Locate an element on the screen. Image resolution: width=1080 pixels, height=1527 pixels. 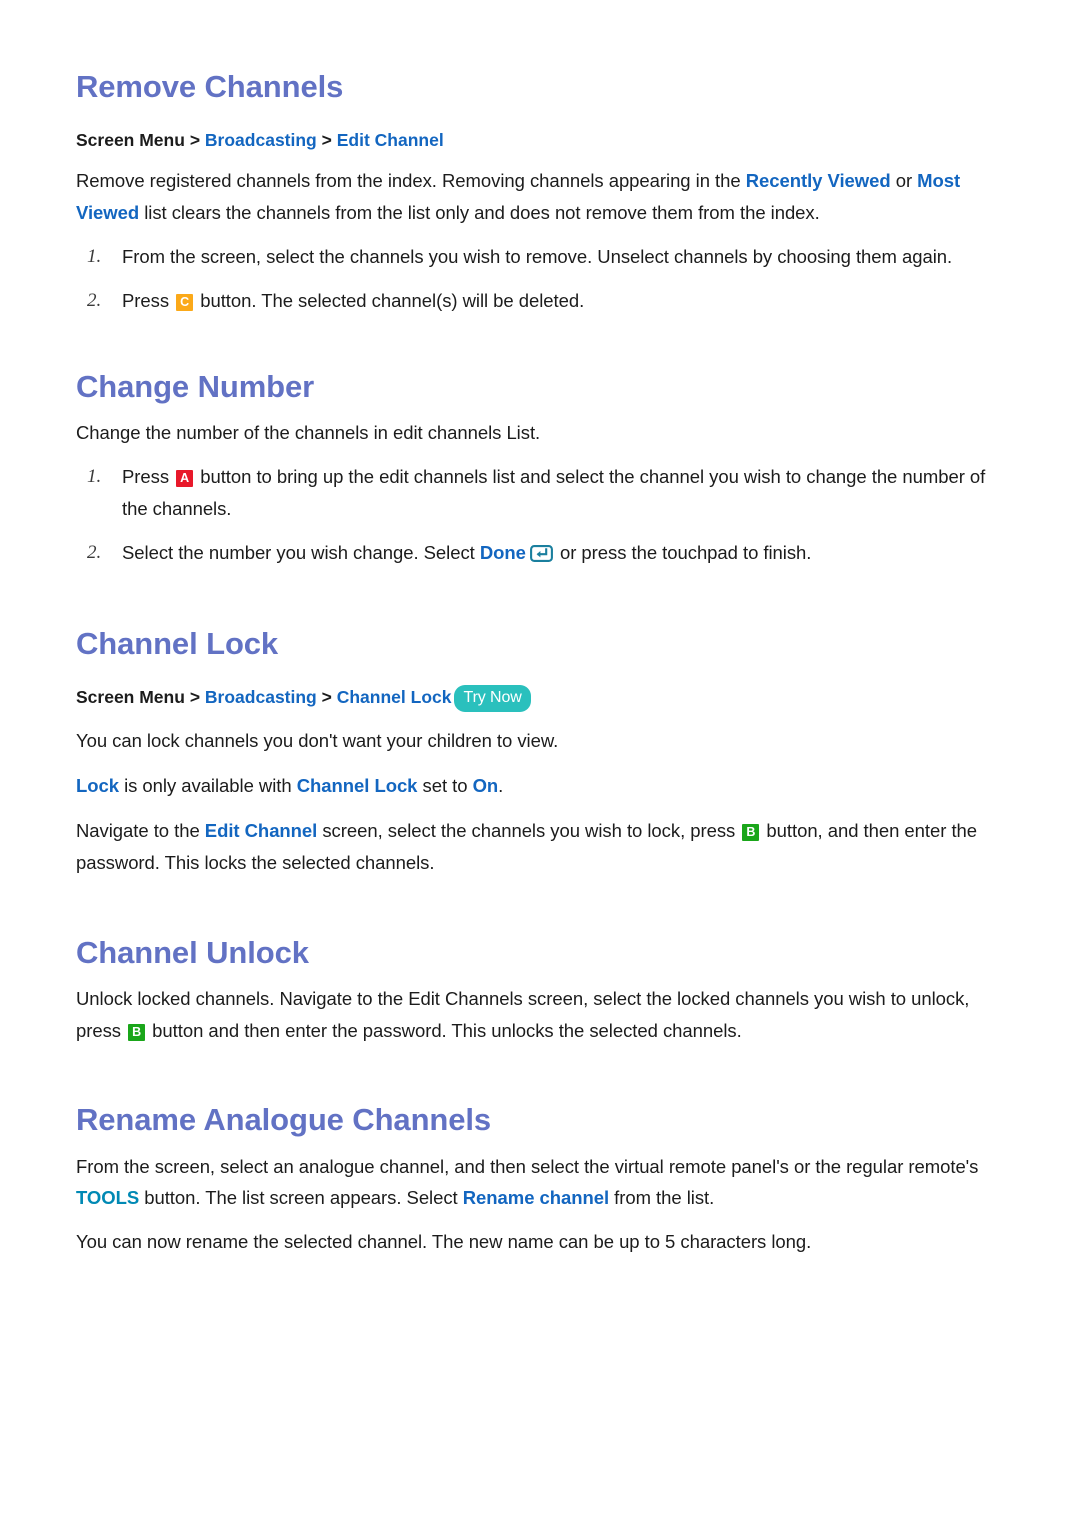
para2-mid-2: set to is located at coordinates (445, 786).